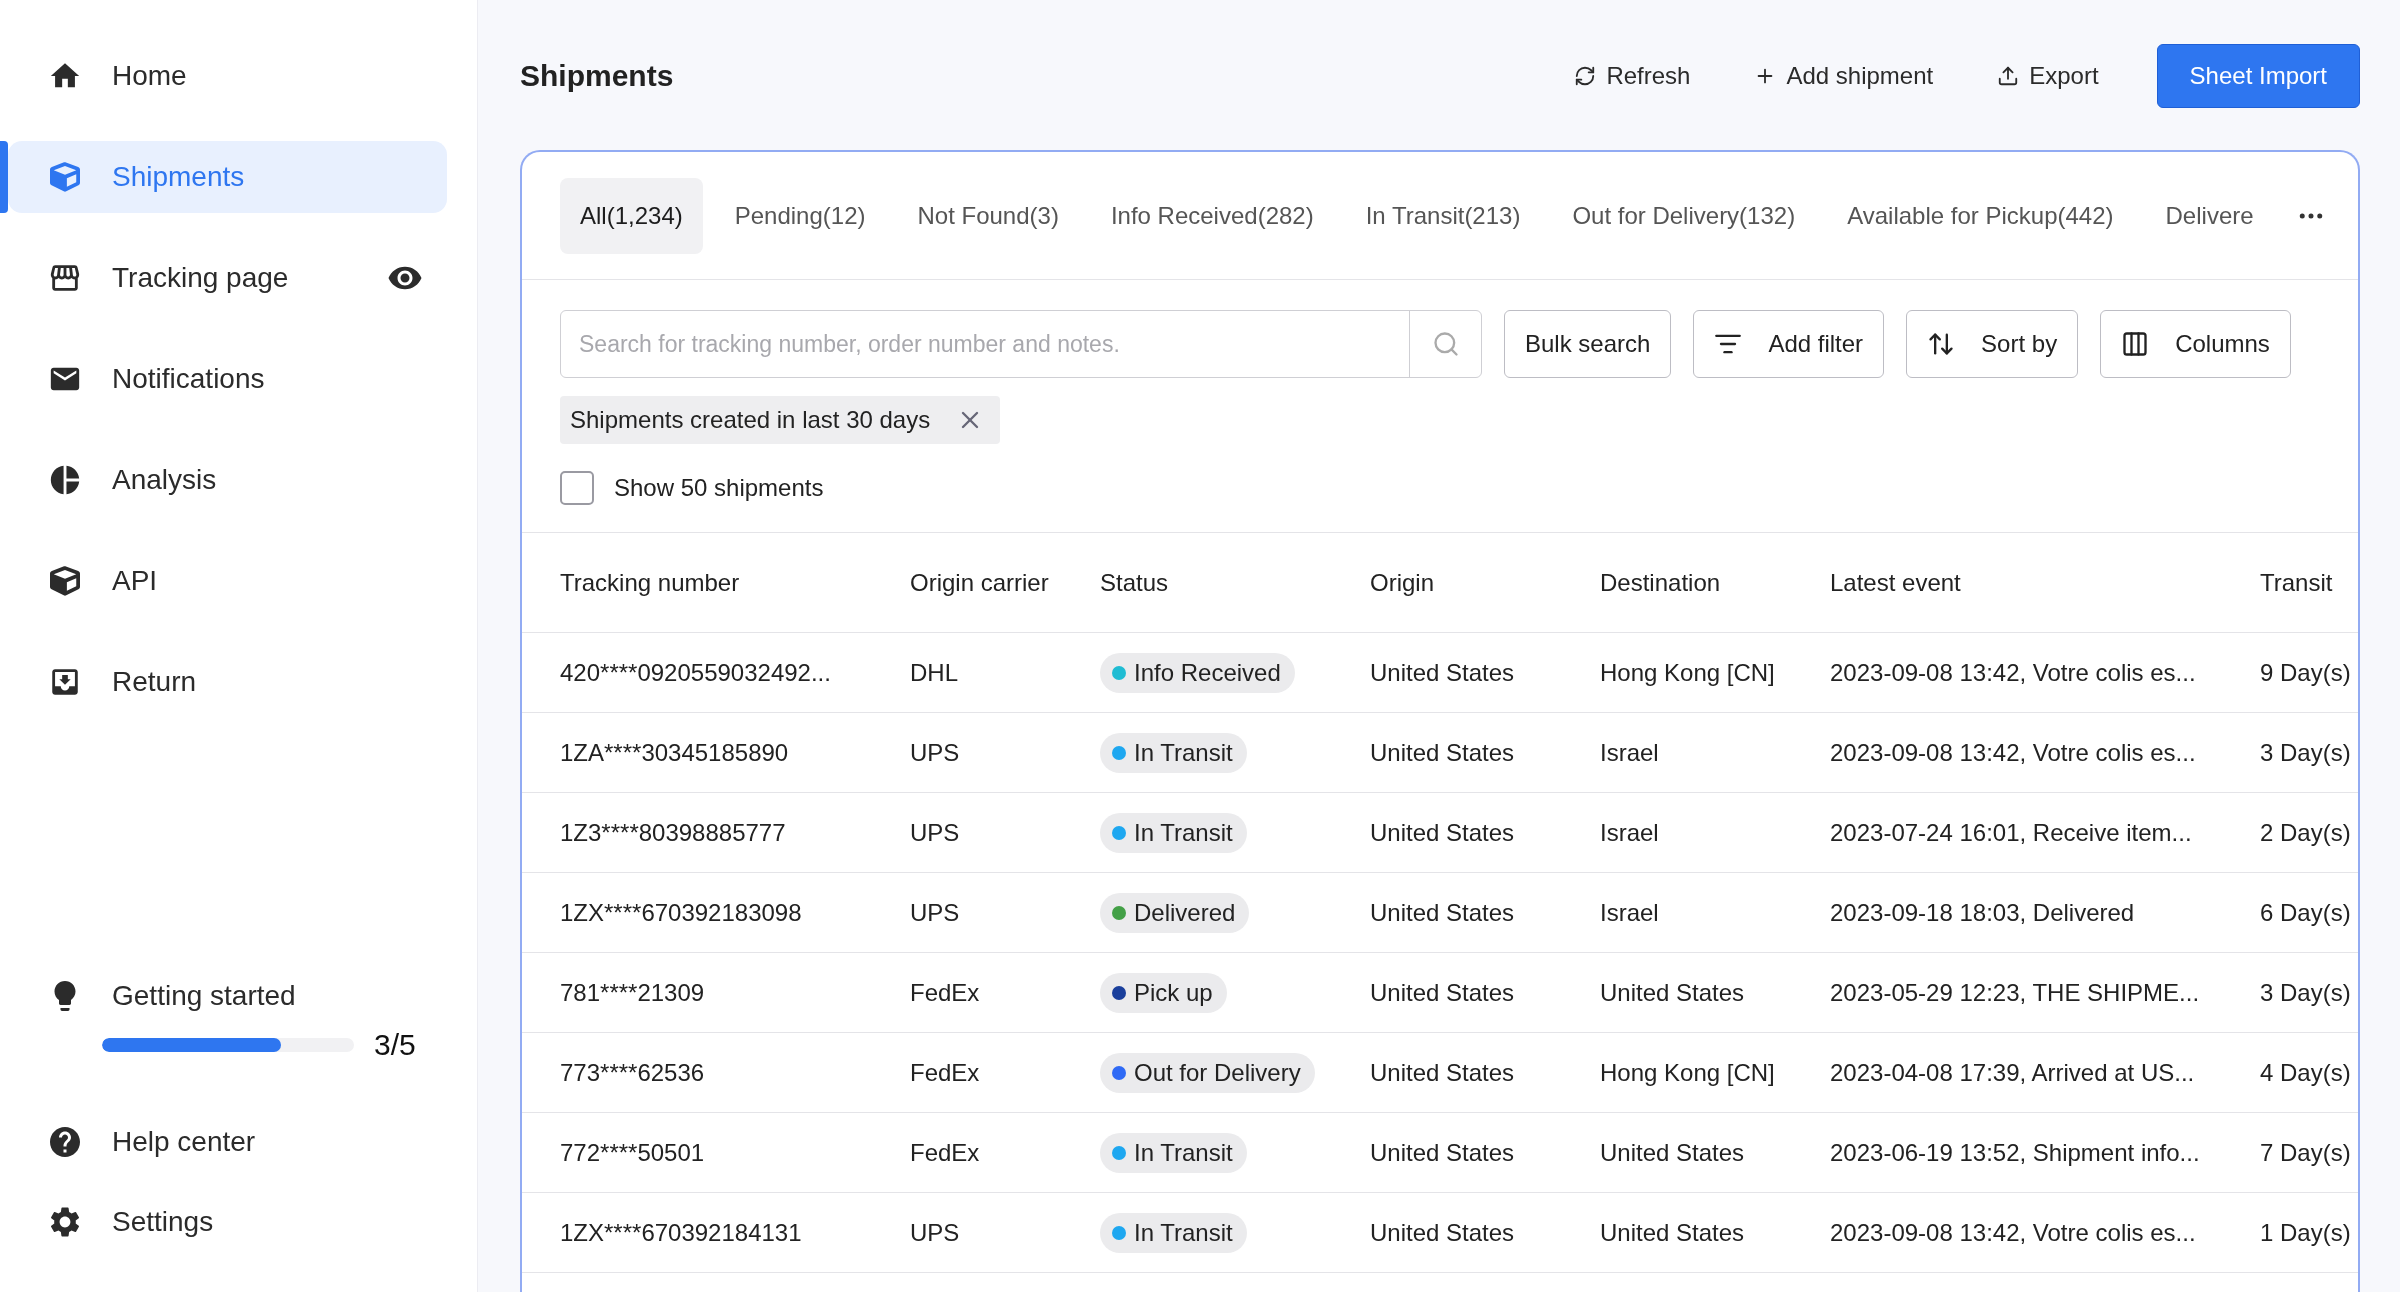 This screenshot has width=2400, height=1292. Describe the element at coordinates (1982, 912) in the screenshot. I see `latest-event-cell: 2023-09-18 18:03, Delivered` at that location.